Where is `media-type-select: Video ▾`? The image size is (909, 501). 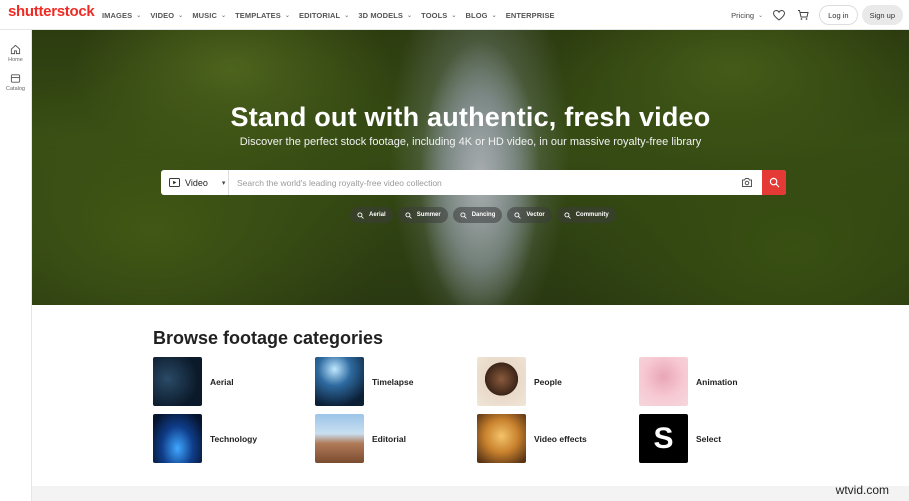 media-type-select: Video ▾ is located at coordinates (195, 182).